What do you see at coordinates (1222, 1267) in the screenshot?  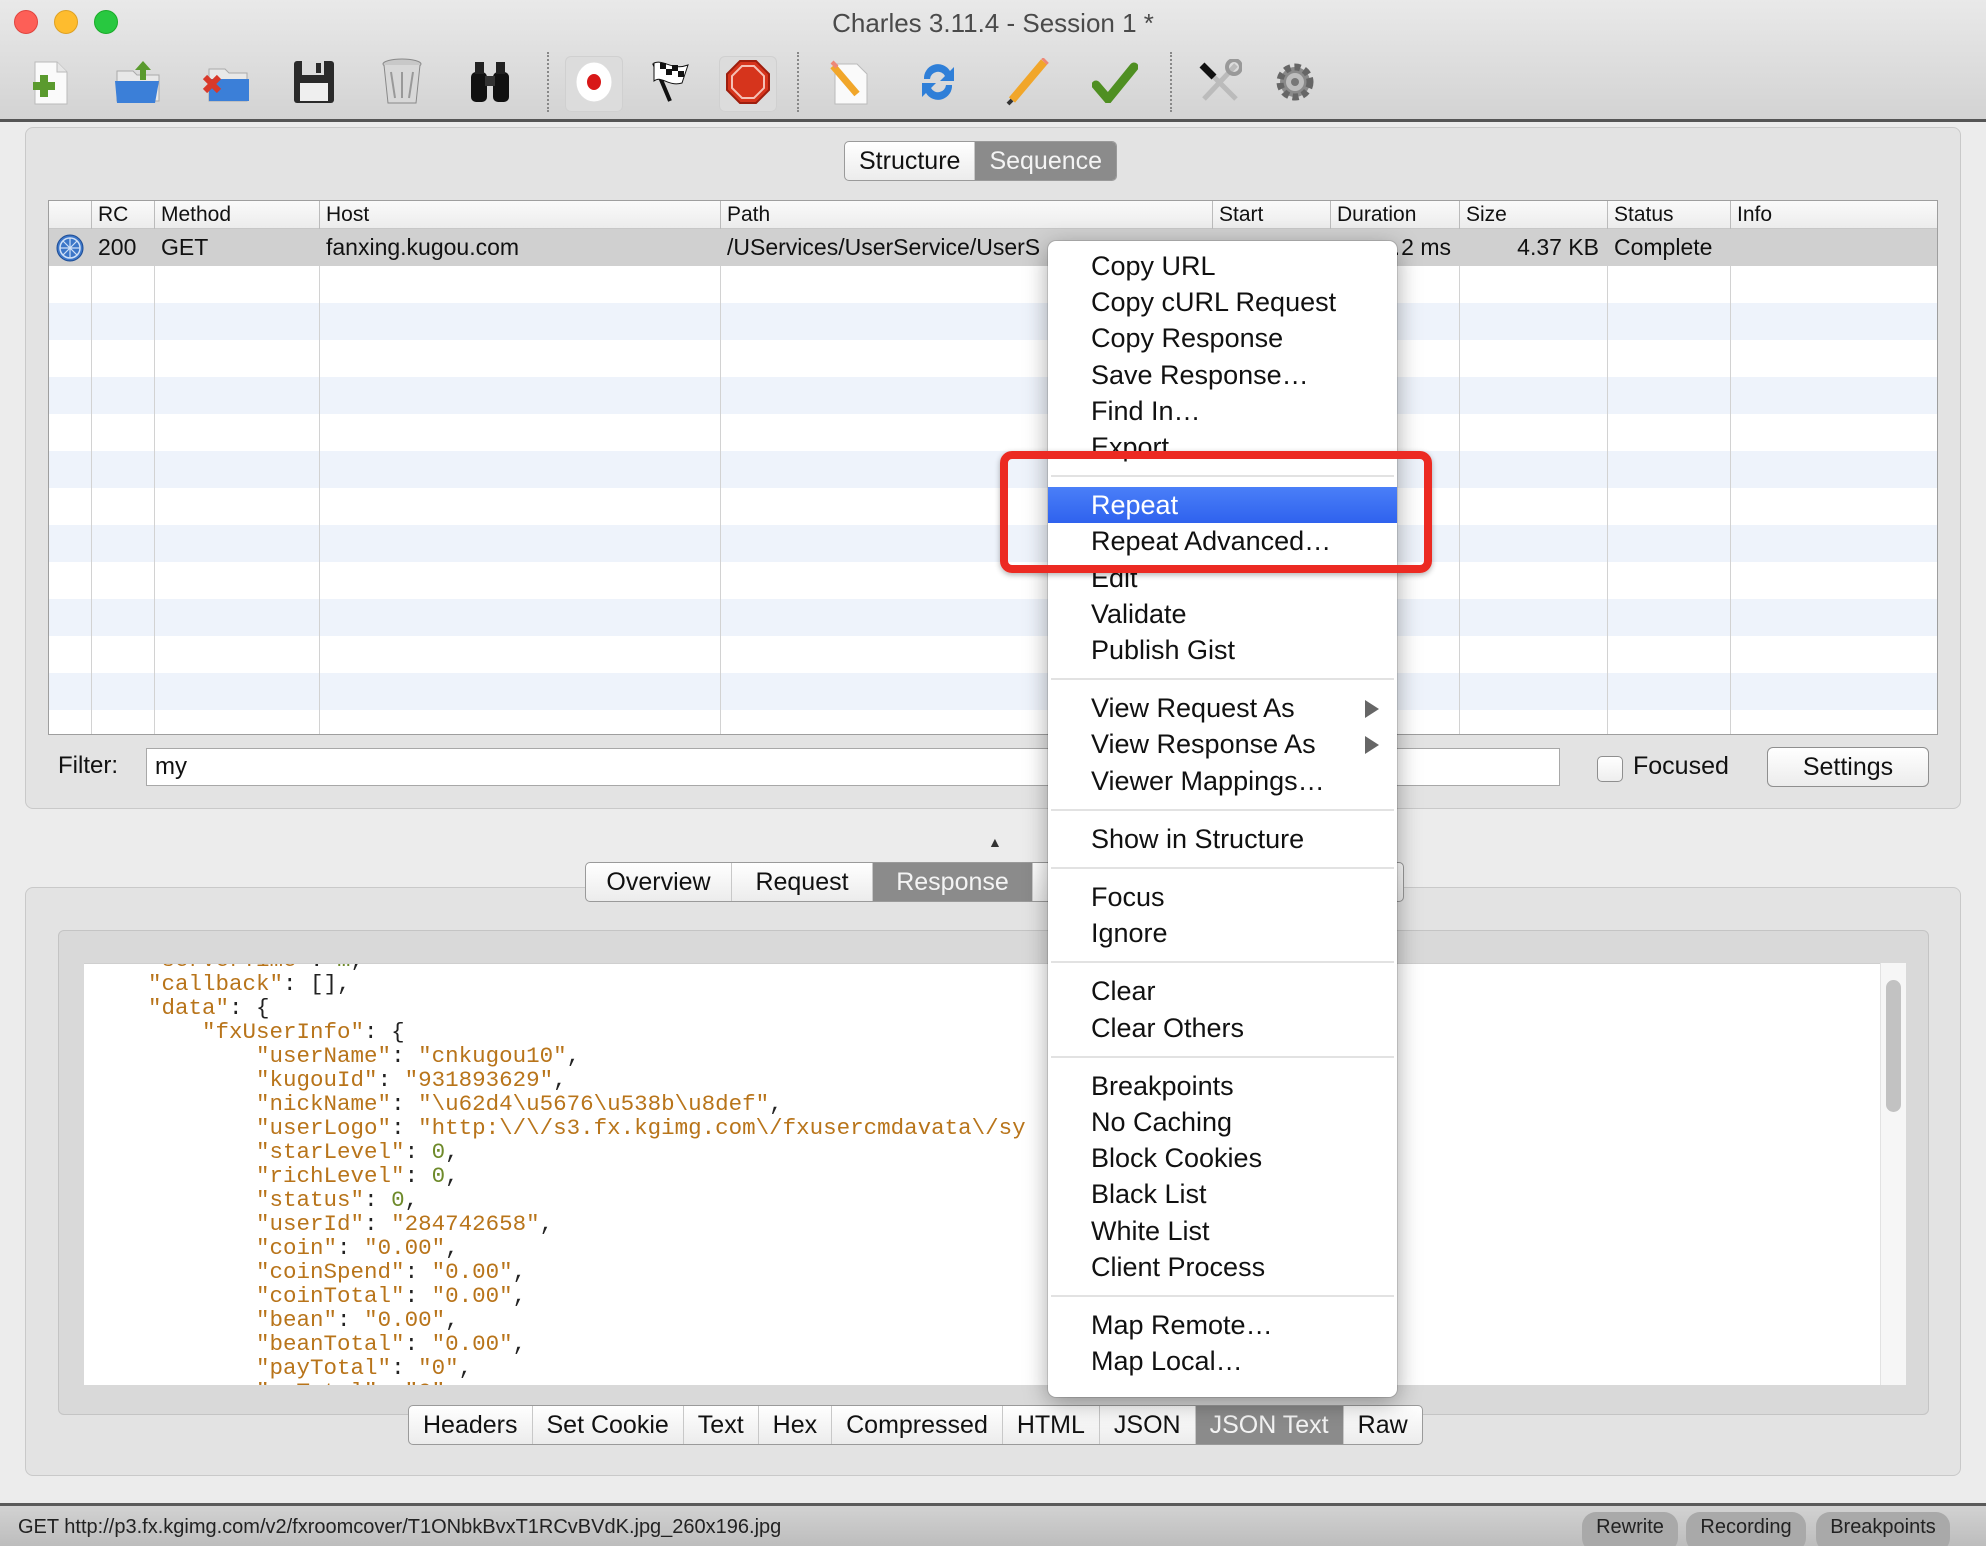 I see `menu-item-client-process: Client Process` at bounding box center [1222, 1267].